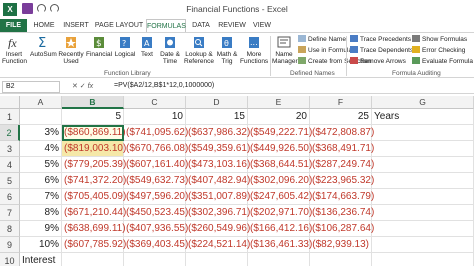  Describe the element at coordinates (10, 197) in the screenshot. I see `row-header: 6` at that location.